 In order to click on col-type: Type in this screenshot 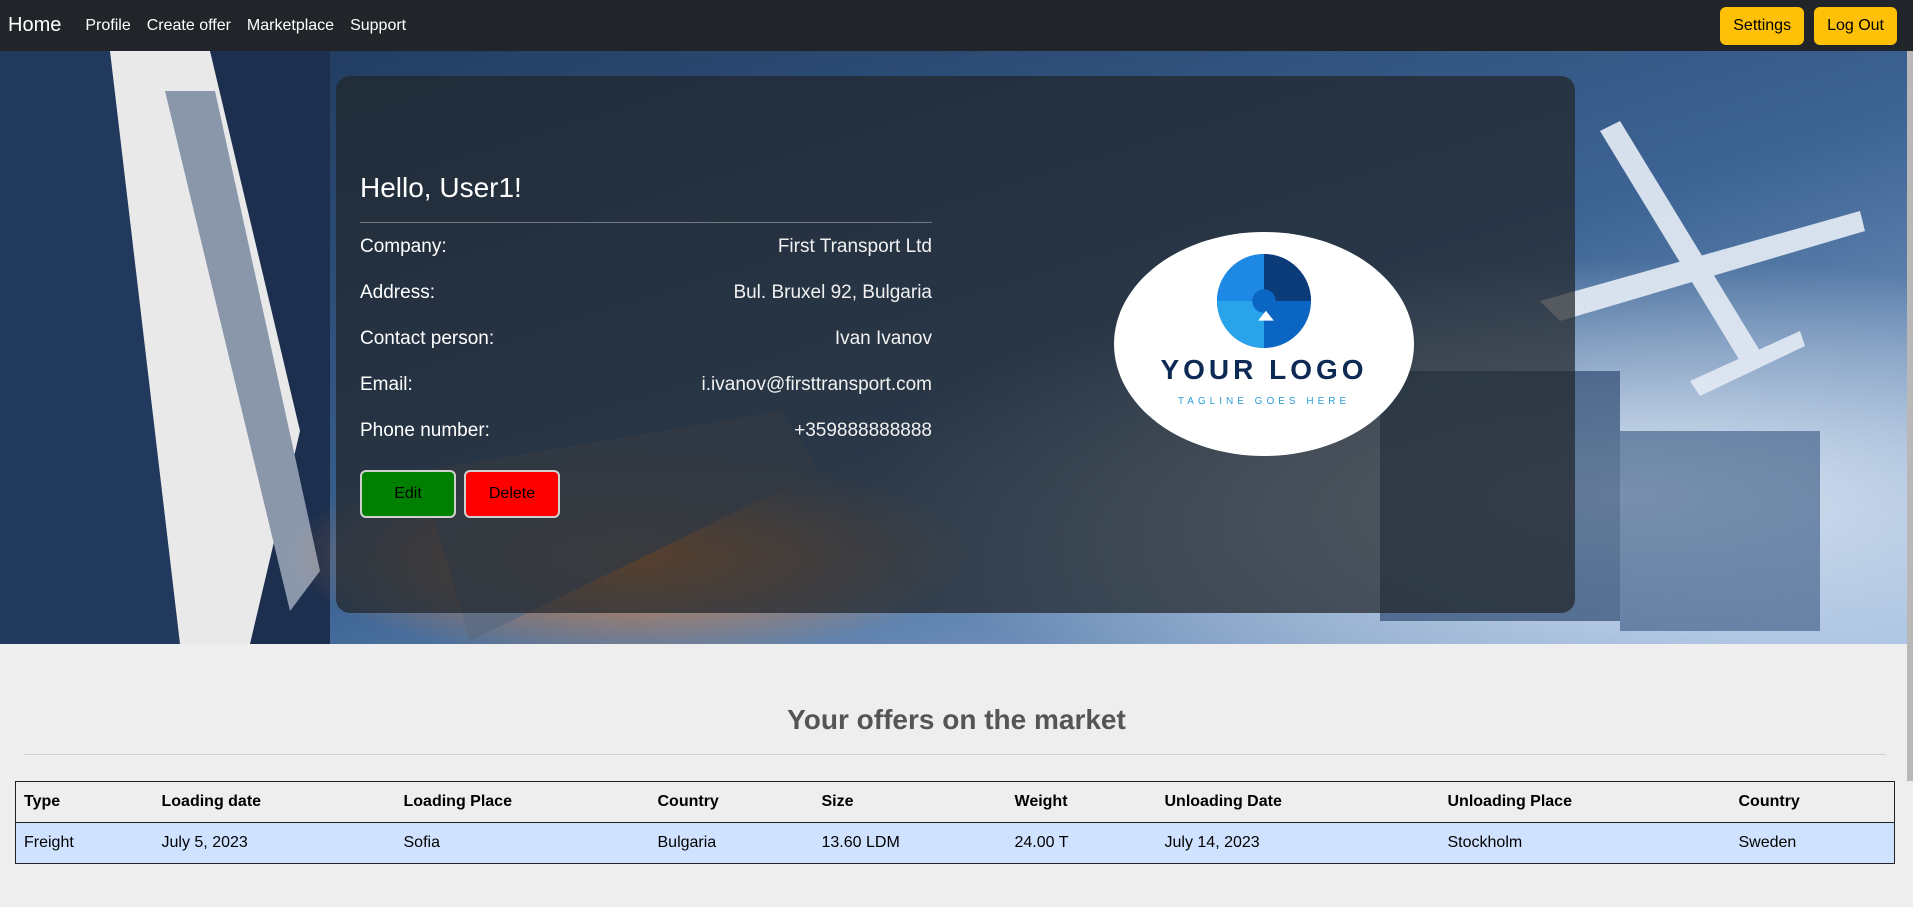, I will do `click(42, 801)`.